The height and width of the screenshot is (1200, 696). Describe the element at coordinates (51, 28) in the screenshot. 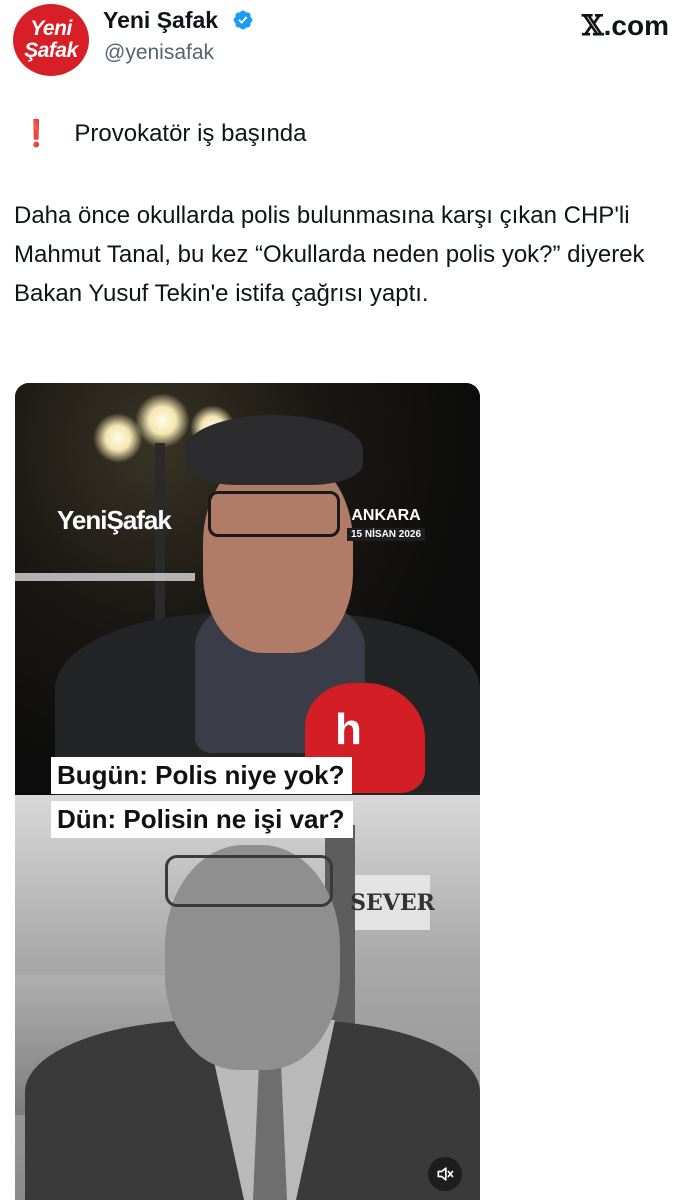

I see `avatar-text-line1: Yeni` at that location.